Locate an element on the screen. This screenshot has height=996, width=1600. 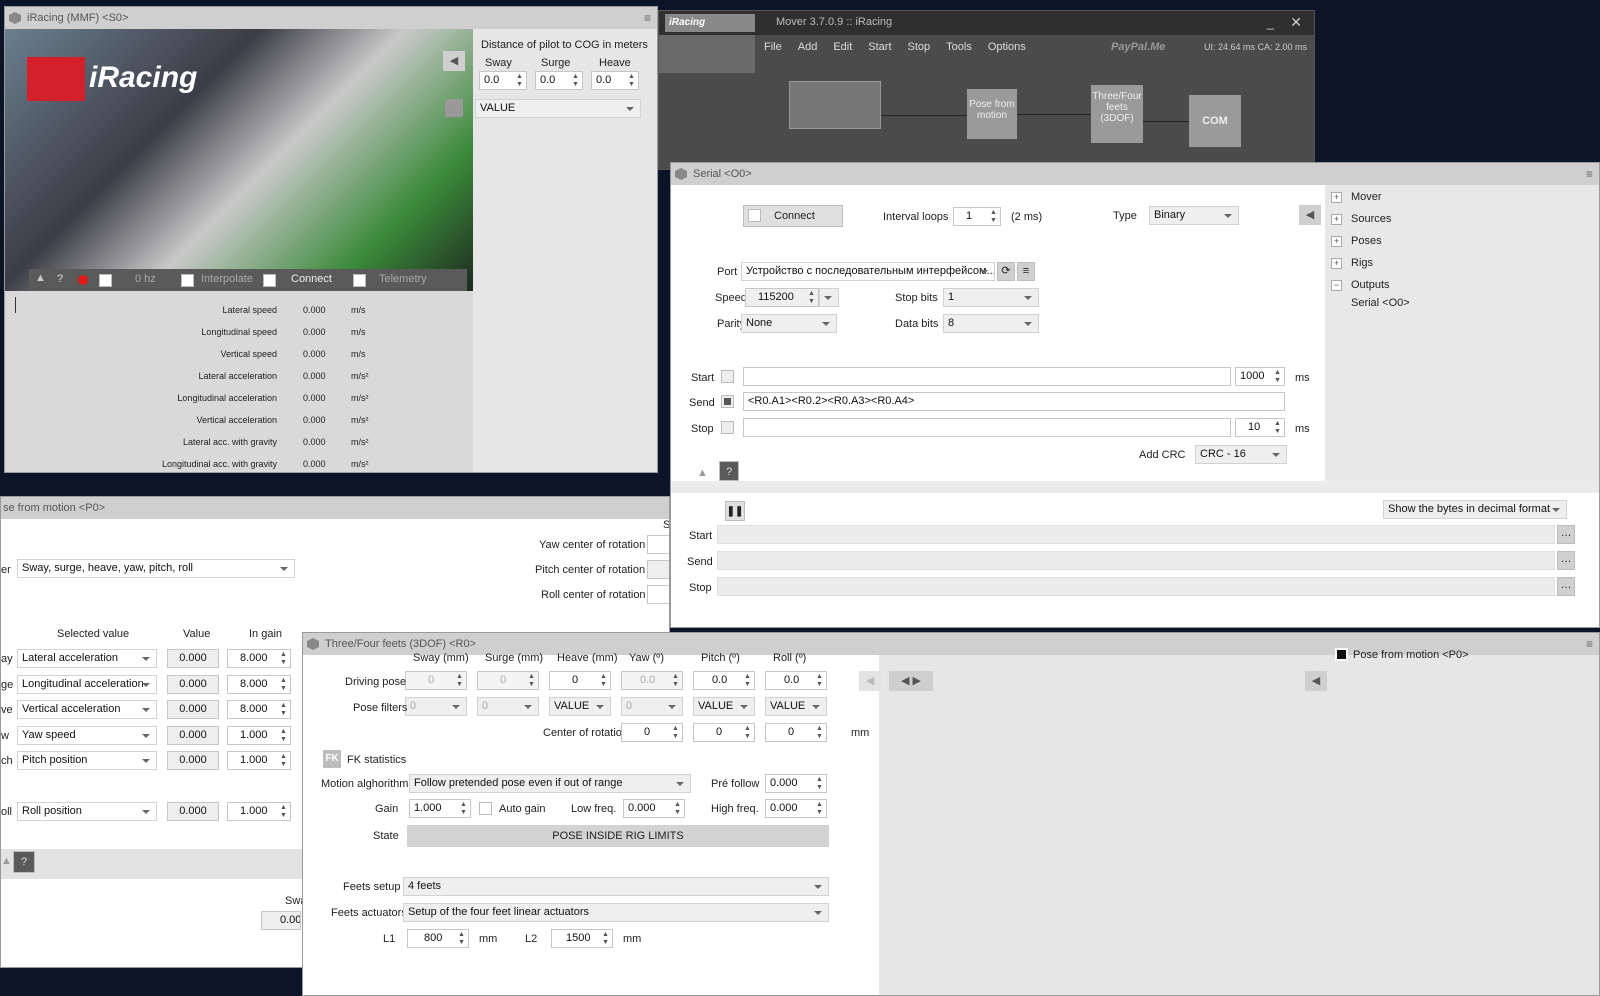
menu-stop: Stop is located at coordinates (919, 49).